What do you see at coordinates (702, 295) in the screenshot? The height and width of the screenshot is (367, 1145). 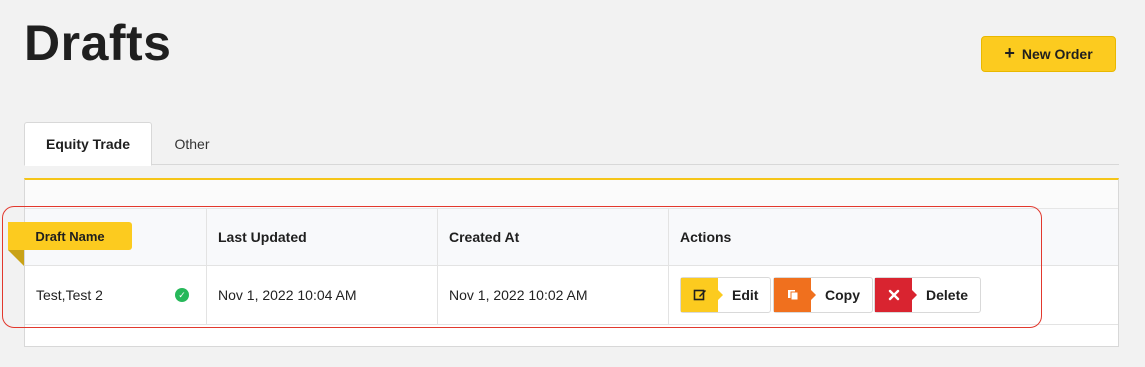 I see `edit-icon` at bounding box center [702, 295].